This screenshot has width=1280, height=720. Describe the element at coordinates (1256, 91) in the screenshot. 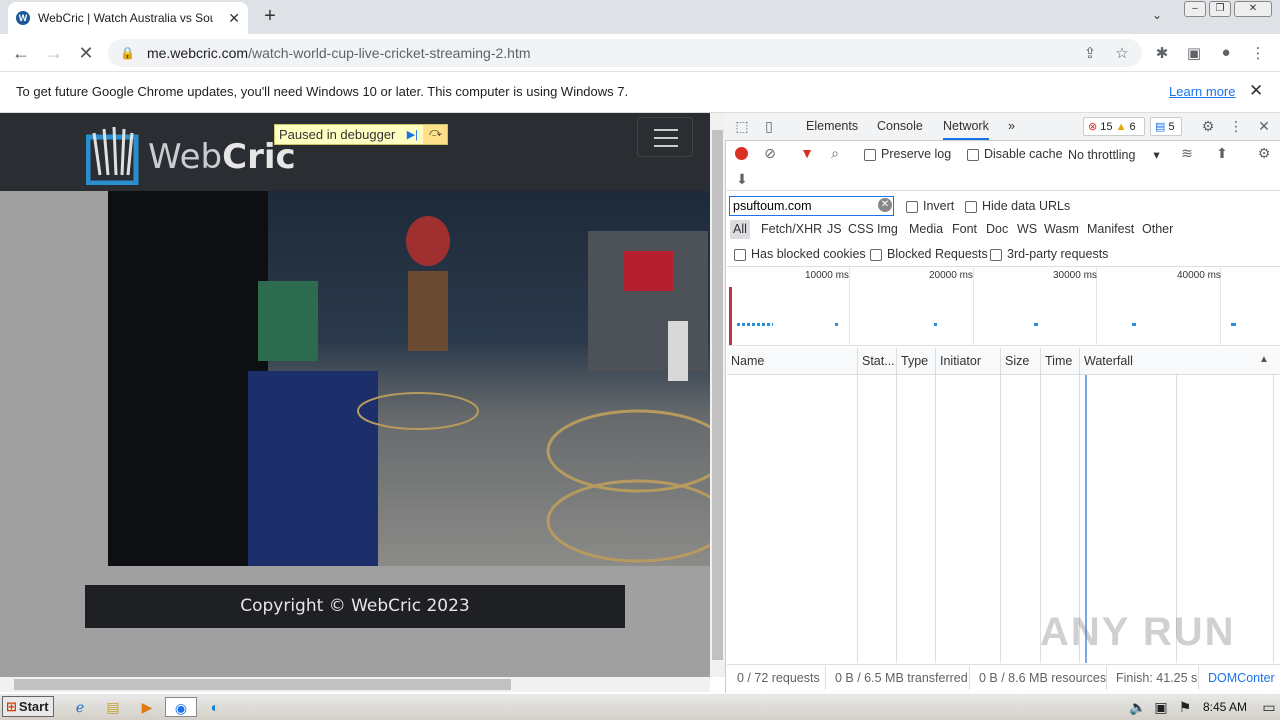

I see `infobar-close-icon: ✕` at that location.